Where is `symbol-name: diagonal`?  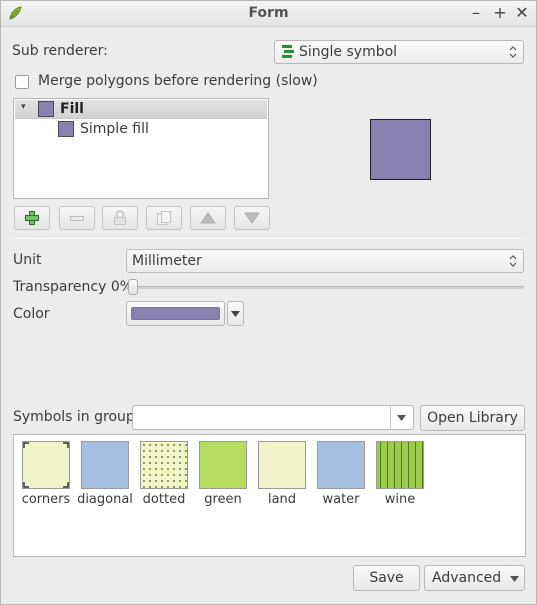 symbol-name: diagonal is located at coordinates (105, 499).